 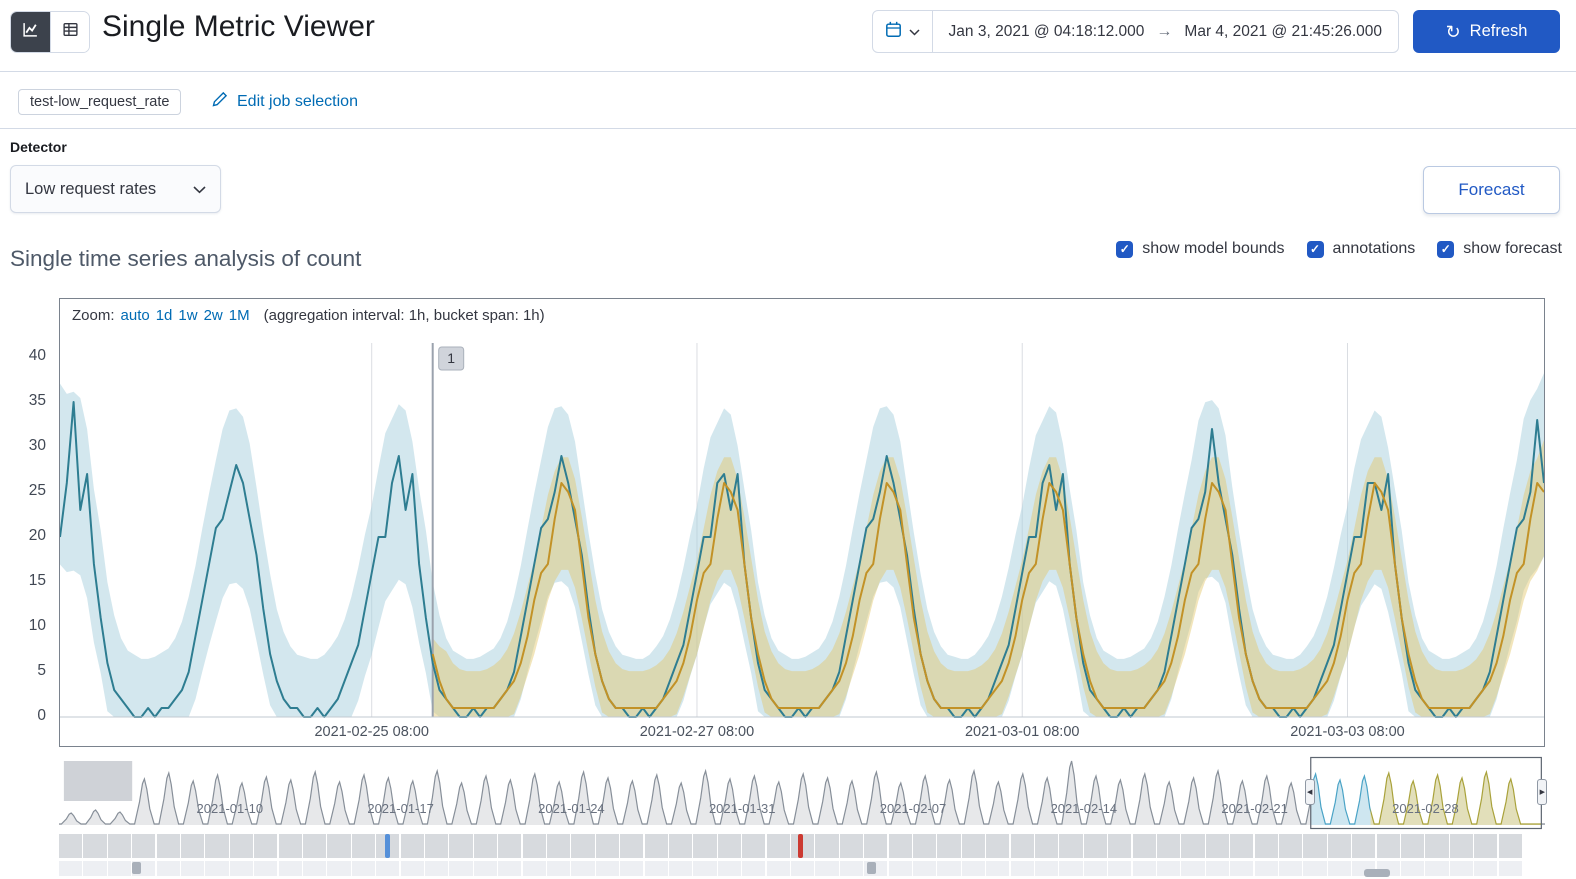 I want to click on svg-text: 1, so click(x=451, y=358).